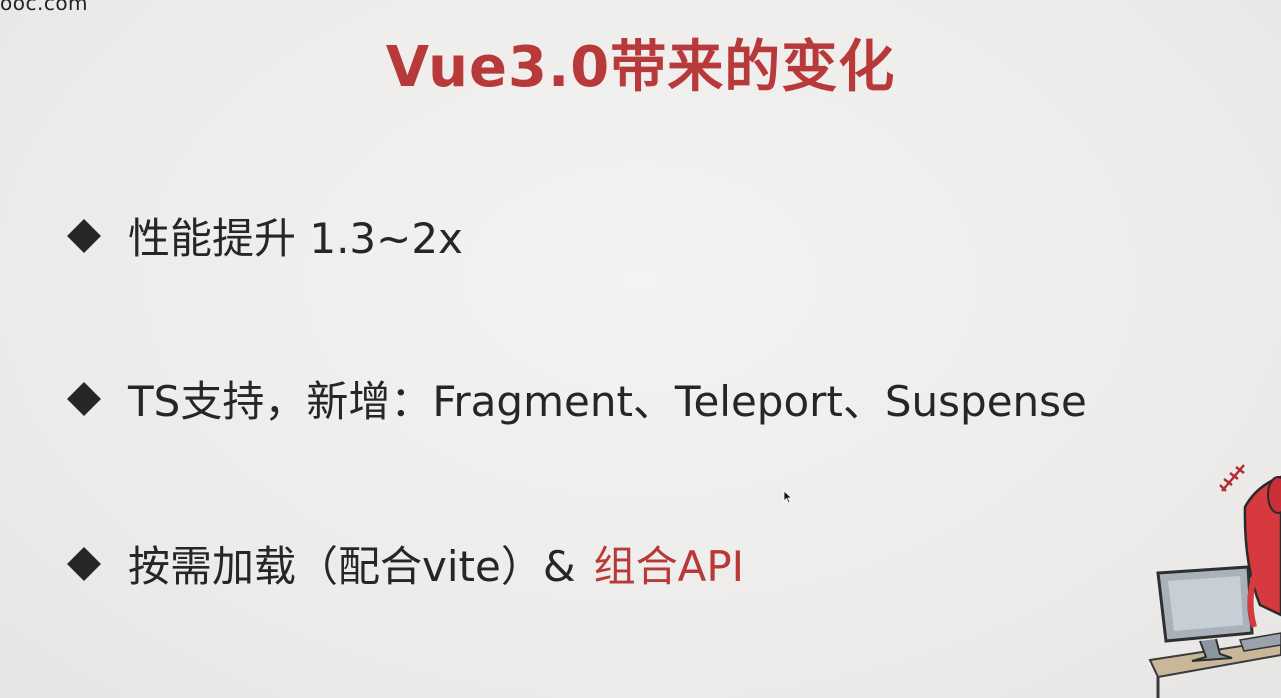 This screenshot has height=698, width=1281. I want to click on bullet-text: TS支持，新增：Fragment、Teleport、Suspense, so click(607, 401).